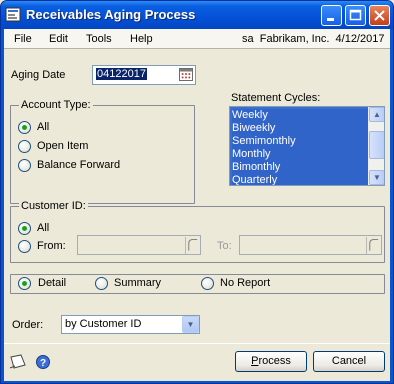 This screenshot has height=384, width=394. Describe the element at coordinates (197, 343) in the screenshot. I see `divider` at that location.